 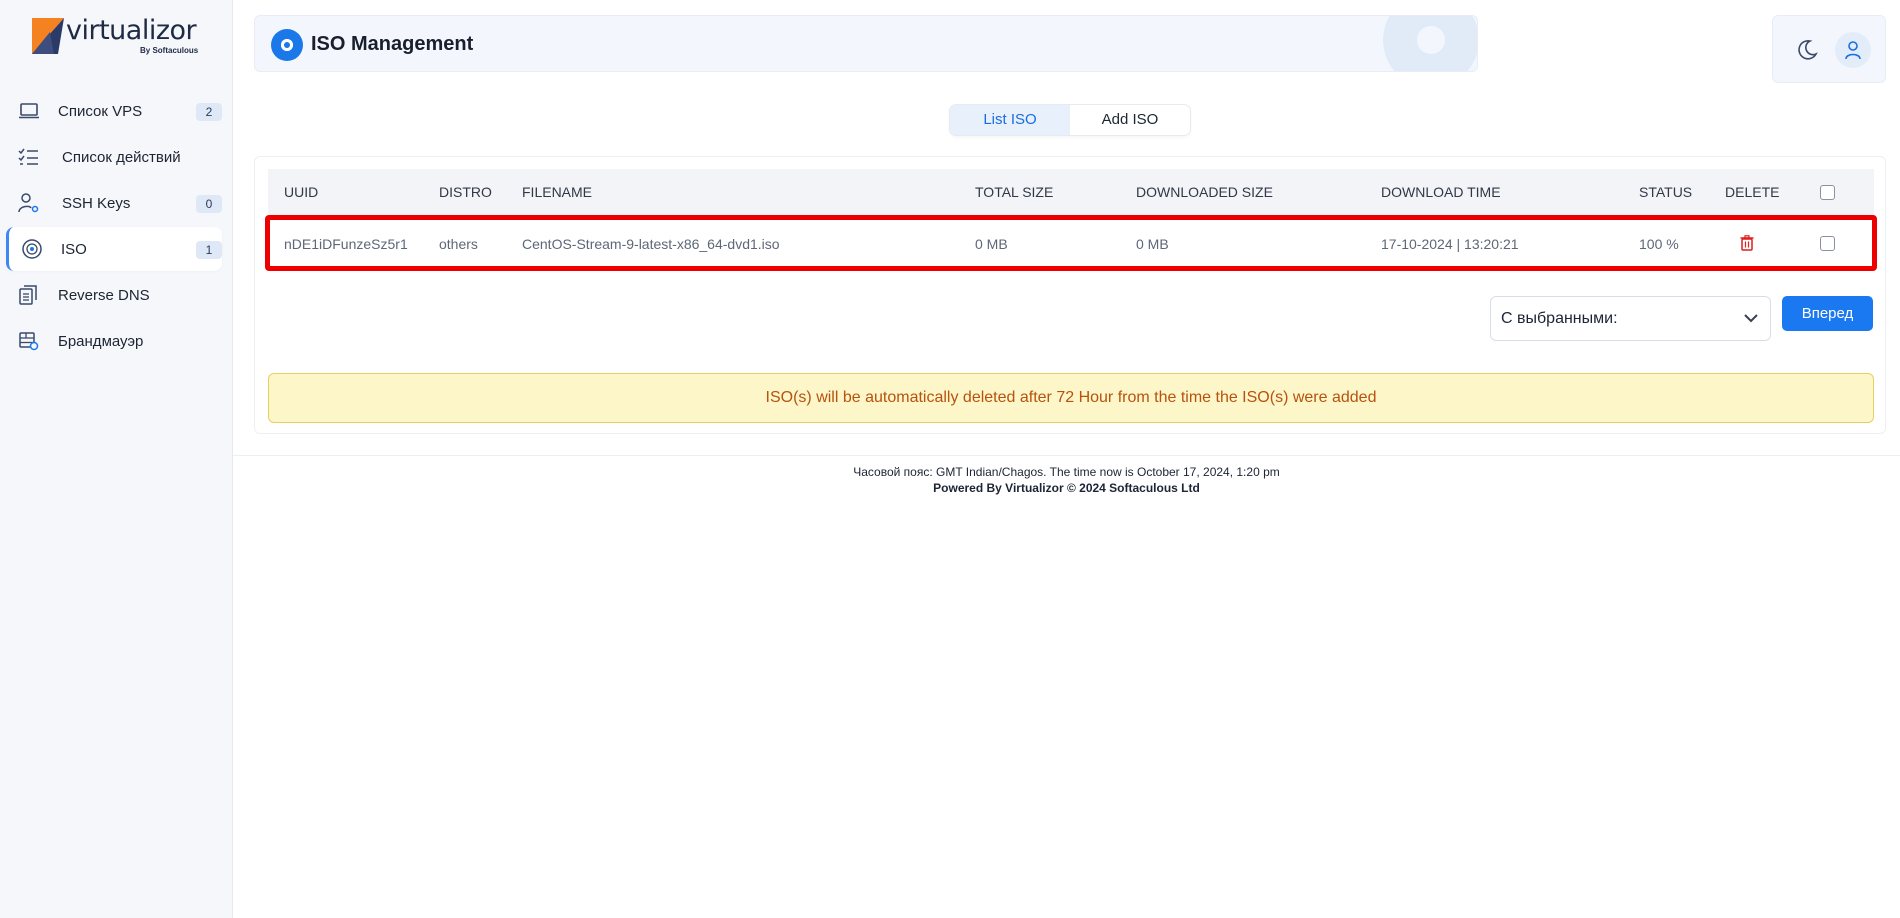 What do you see at coordinates (346, 244) in the screenshot?
I see `cell-uuid: nDE1iDFunzeSz5r1` at bounding box center [346, 244].